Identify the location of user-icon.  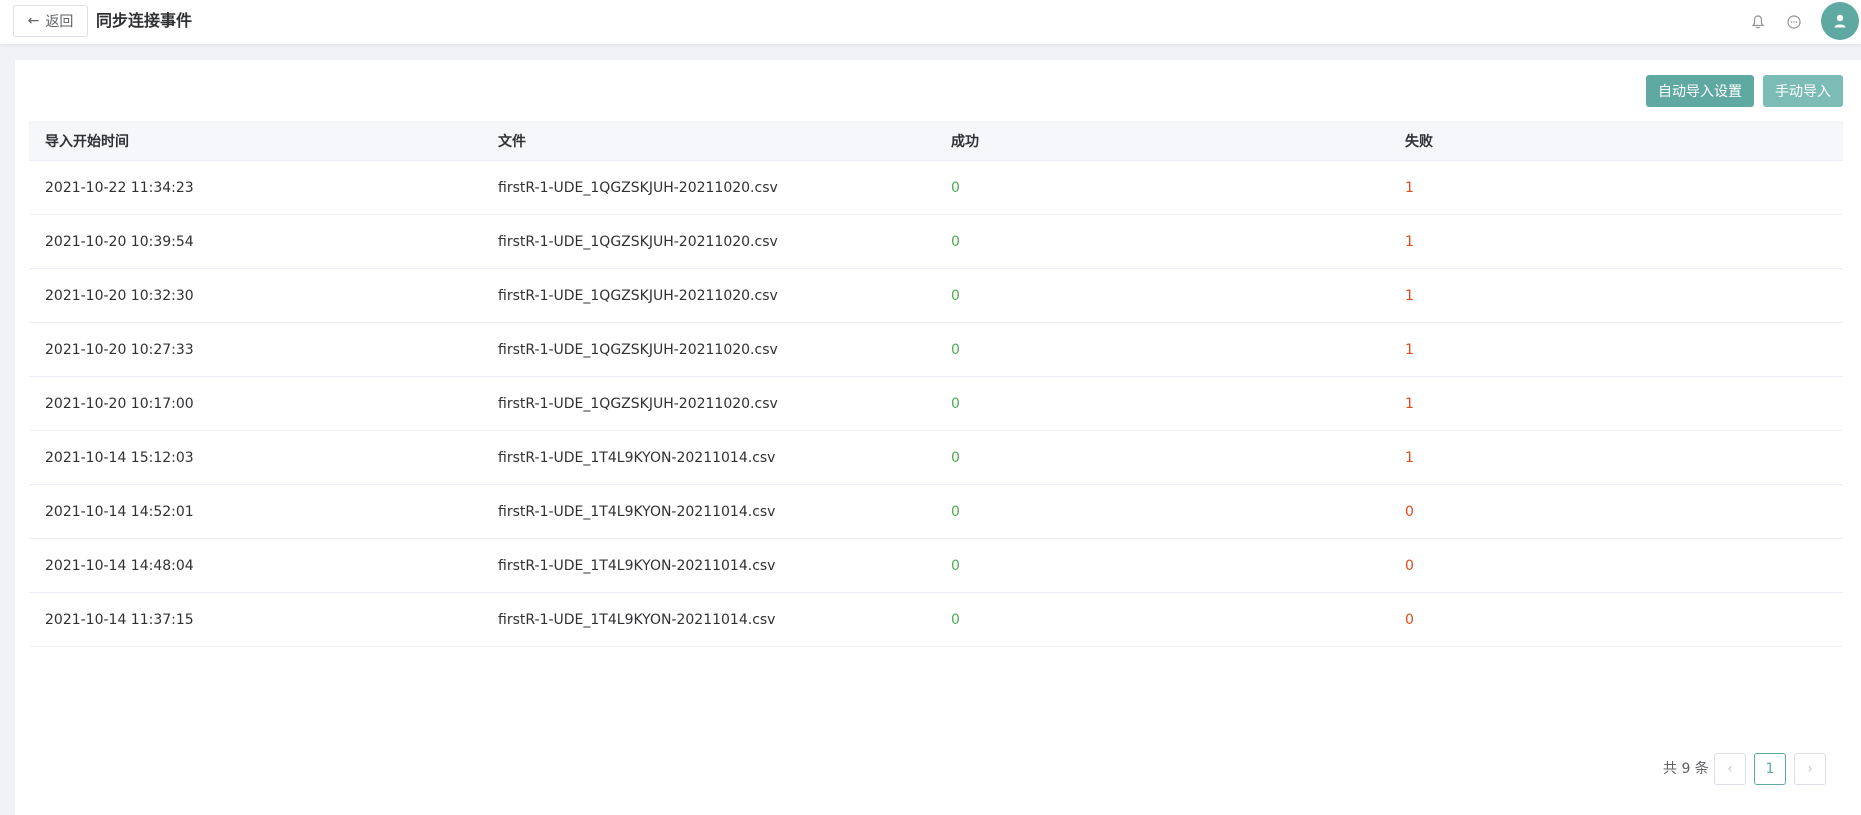
(1840, 21).